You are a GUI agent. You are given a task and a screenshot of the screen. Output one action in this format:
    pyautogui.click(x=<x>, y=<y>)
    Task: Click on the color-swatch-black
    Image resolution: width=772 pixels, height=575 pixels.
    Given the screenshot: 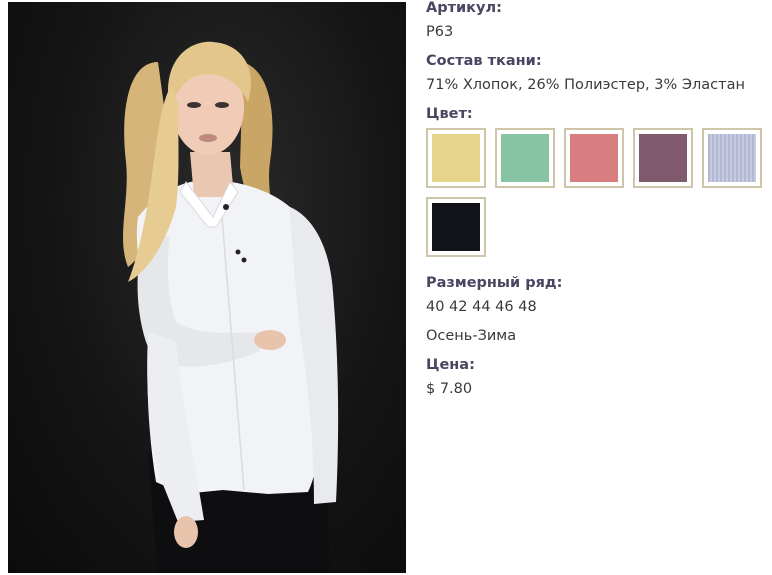 What is the action you would take?
    pyautogui.click(x=456, y=227)
    